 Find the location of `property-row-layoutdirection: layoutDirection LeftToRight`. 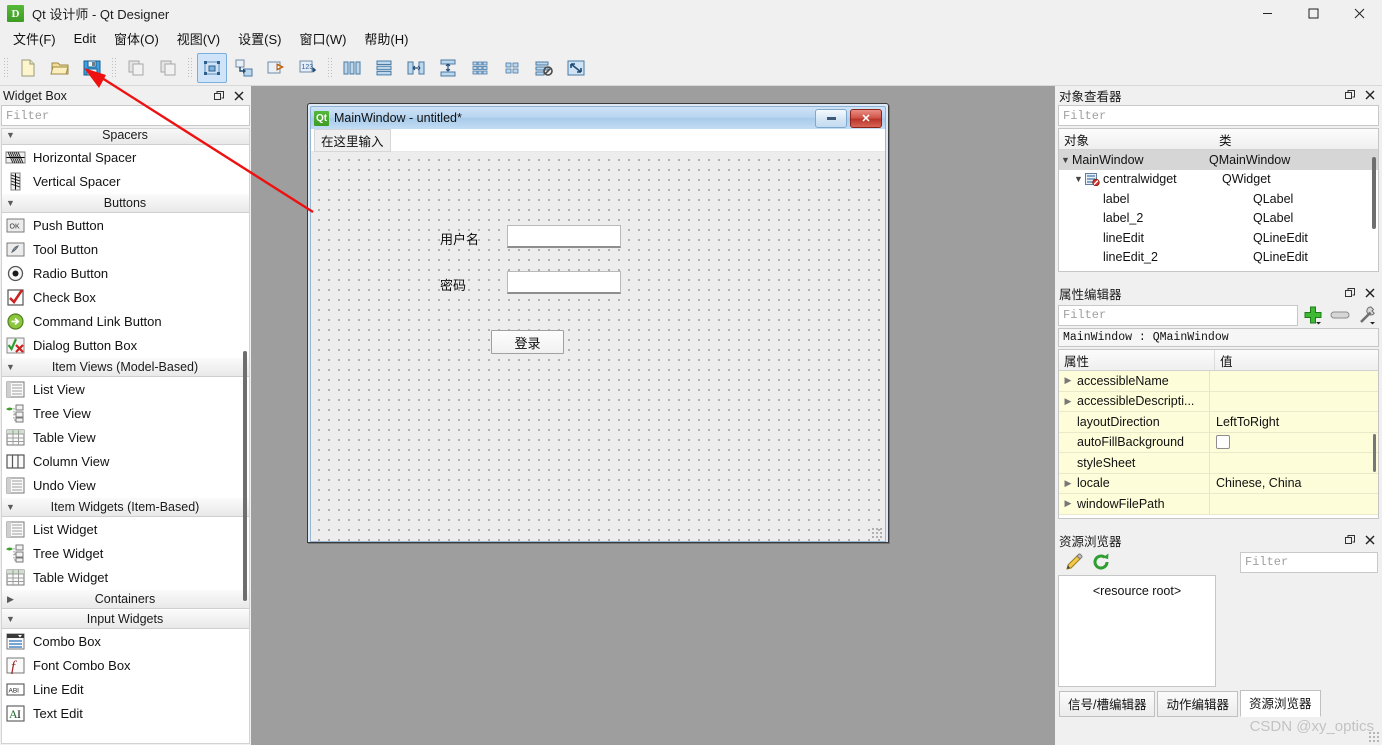

property-row-layoutdirection: layoutDirection LeftToRight is located at coordinates (1218, 422).